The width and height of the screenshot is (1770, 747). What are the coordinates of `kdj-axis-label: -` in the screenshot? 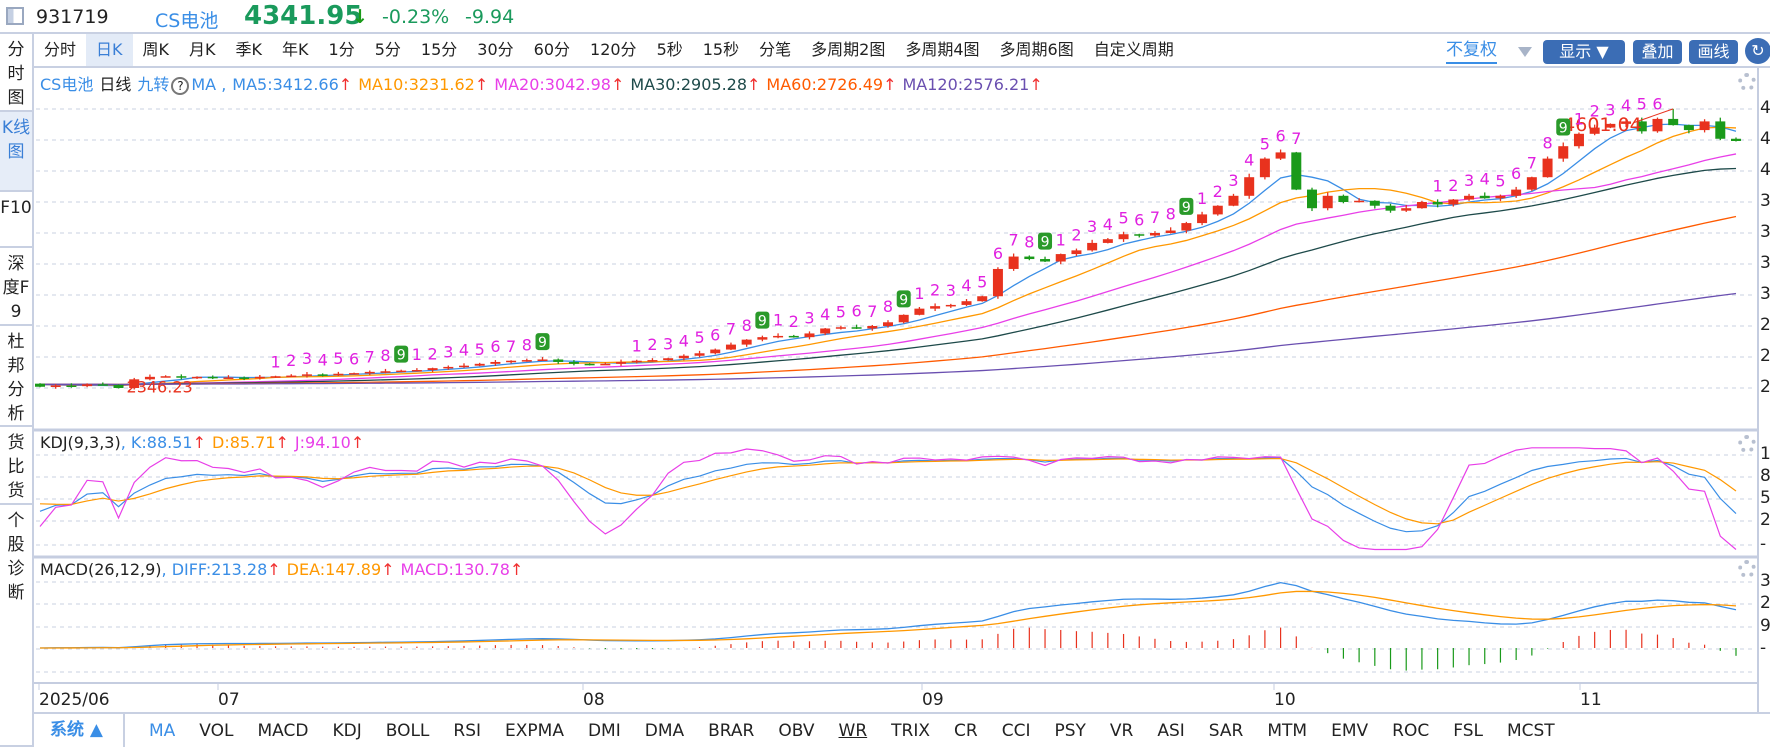 It's located at (1763, 544).